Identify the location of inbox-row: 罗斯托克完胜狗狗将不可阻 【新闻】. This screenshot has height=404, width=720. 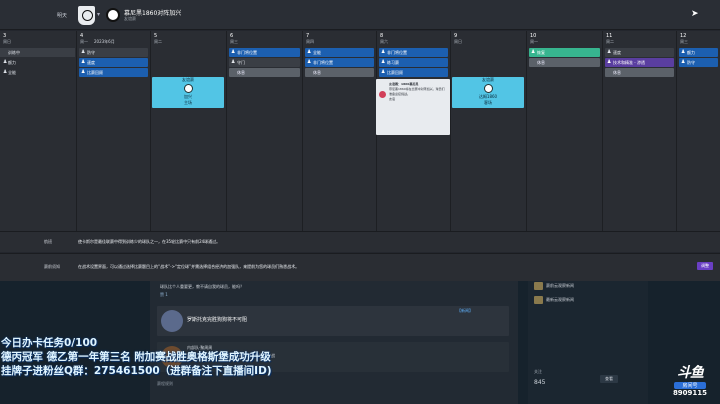
(333, 321).